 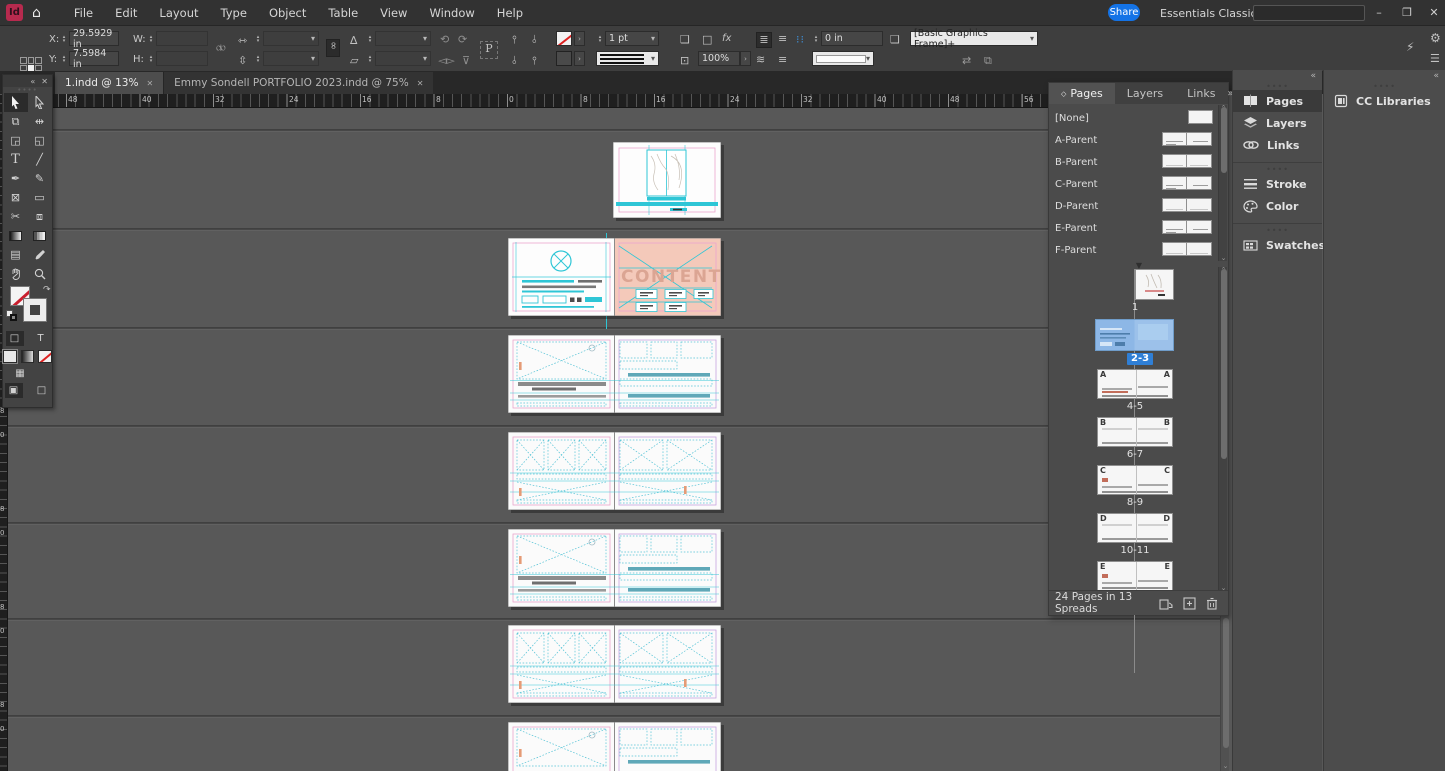 I want to click on h-field, so click(x=182, y=58).